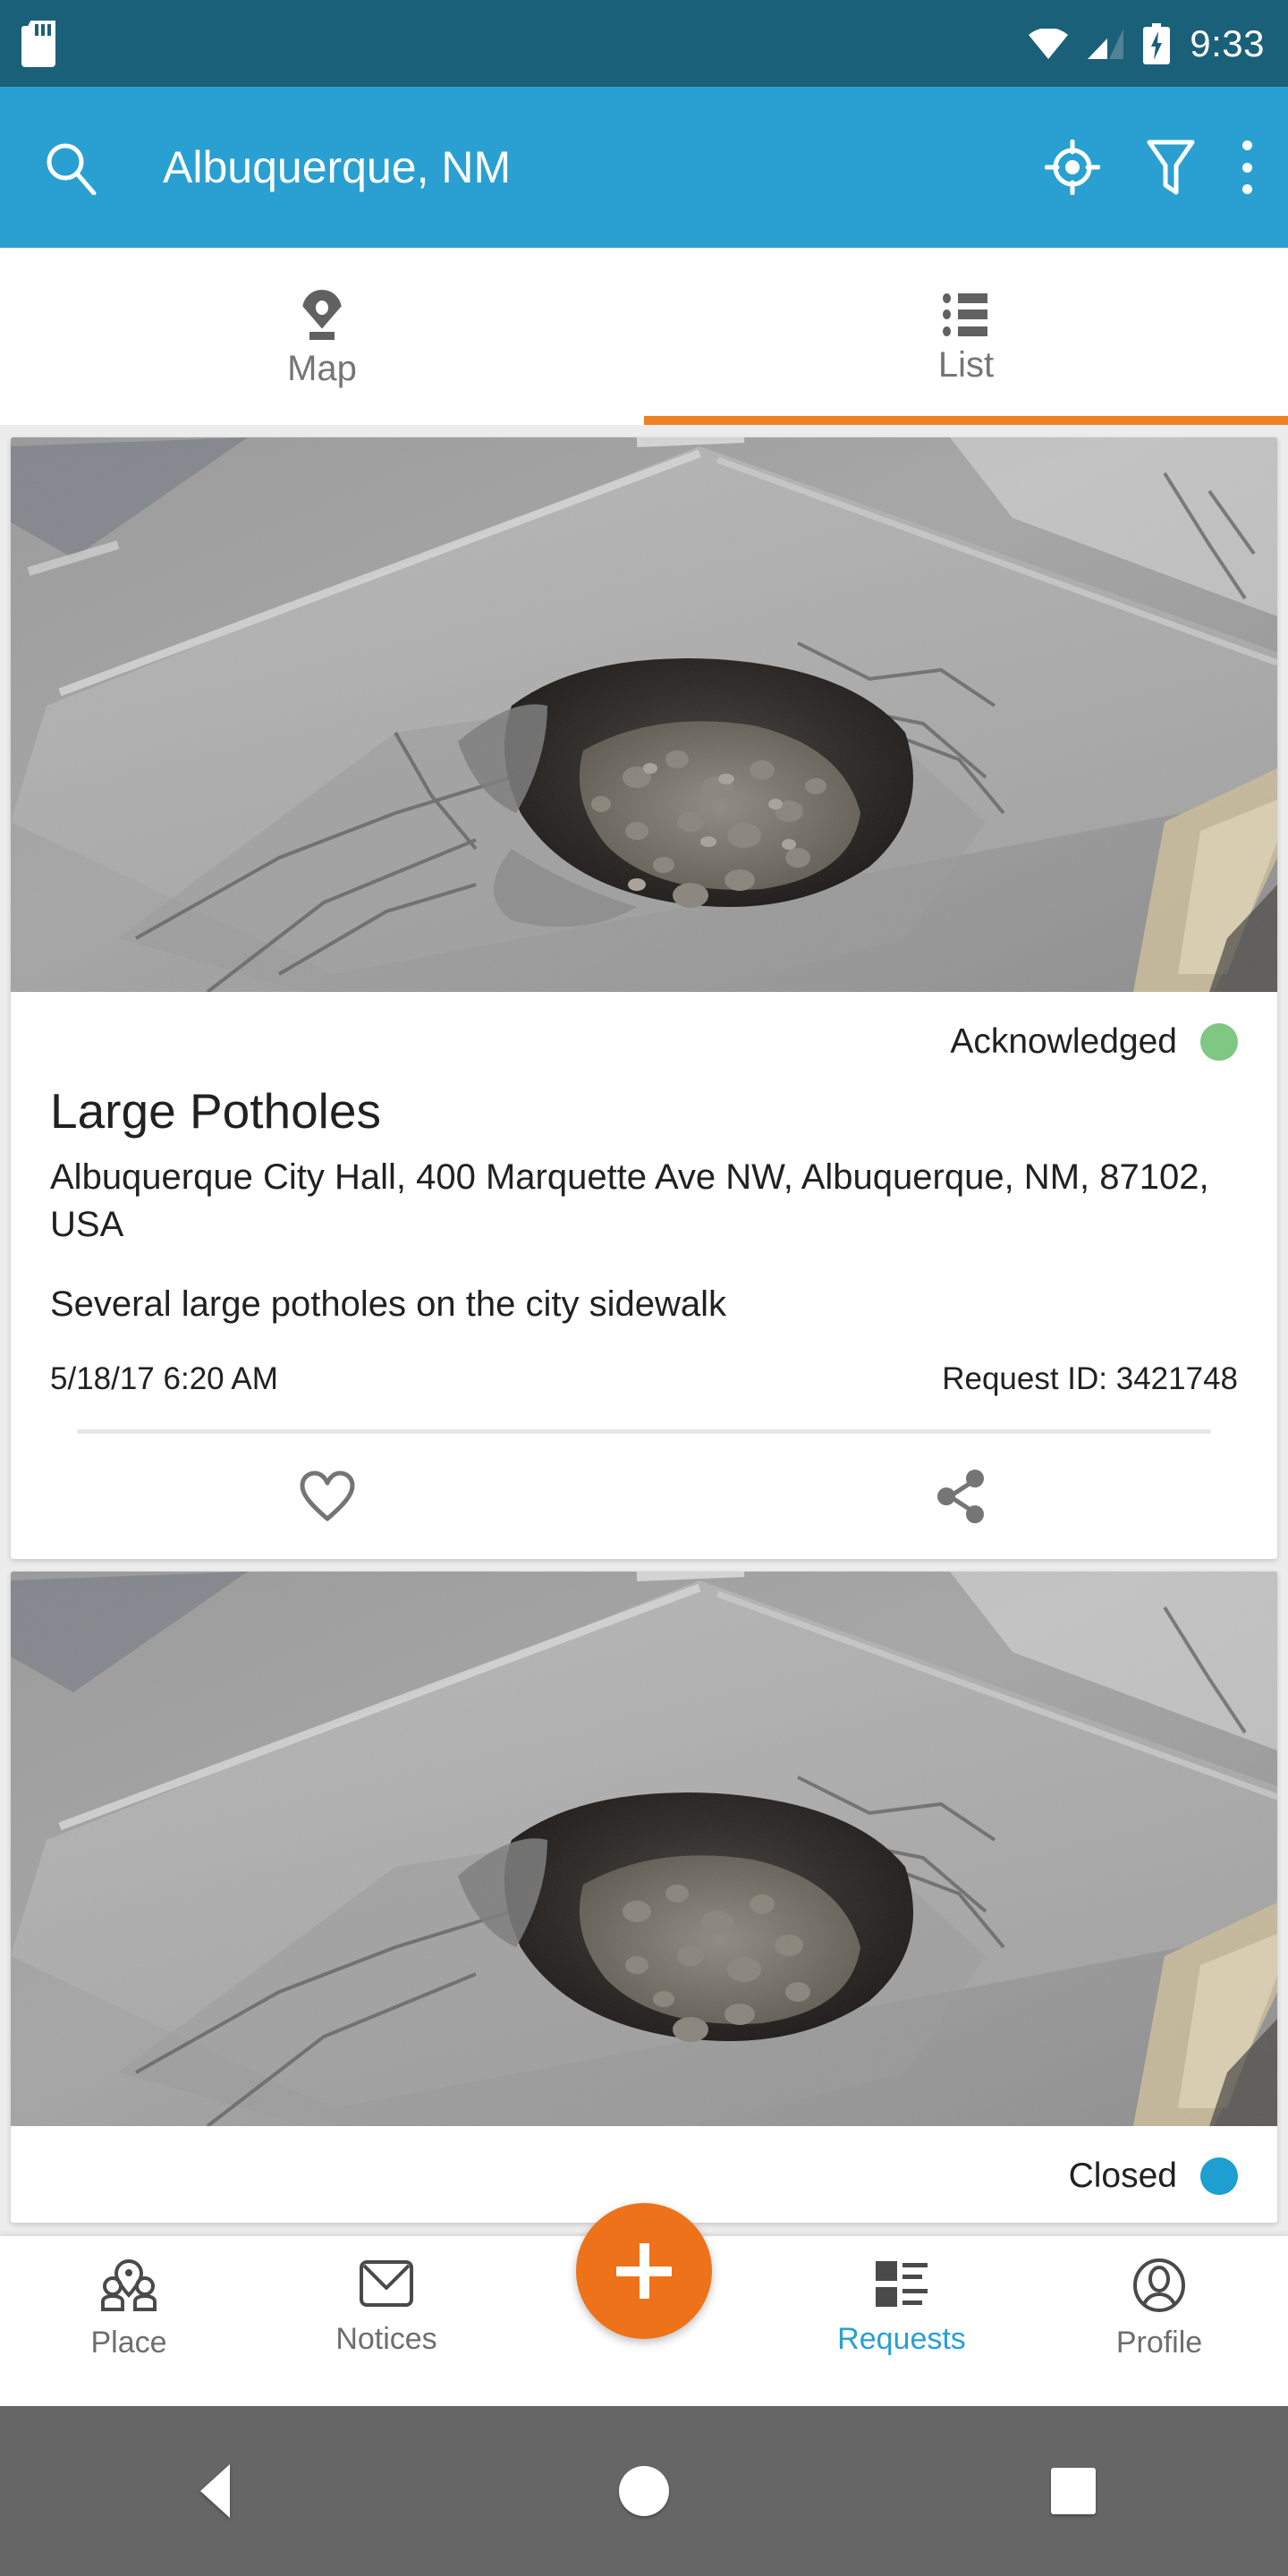 This screenshot has height=2576, width=1288. Describe the element at coordinates (644, 2271) in the screenshot. I see `nav-fab-slot` at that location.